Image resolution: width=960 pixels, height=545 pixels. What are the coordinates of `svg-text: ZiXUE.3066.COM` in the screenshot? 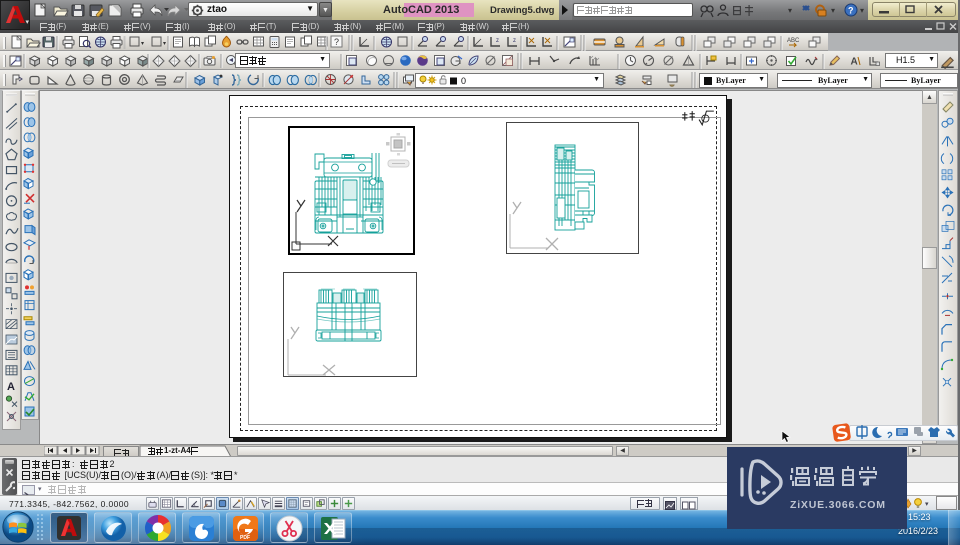 It's located at (838, 505).